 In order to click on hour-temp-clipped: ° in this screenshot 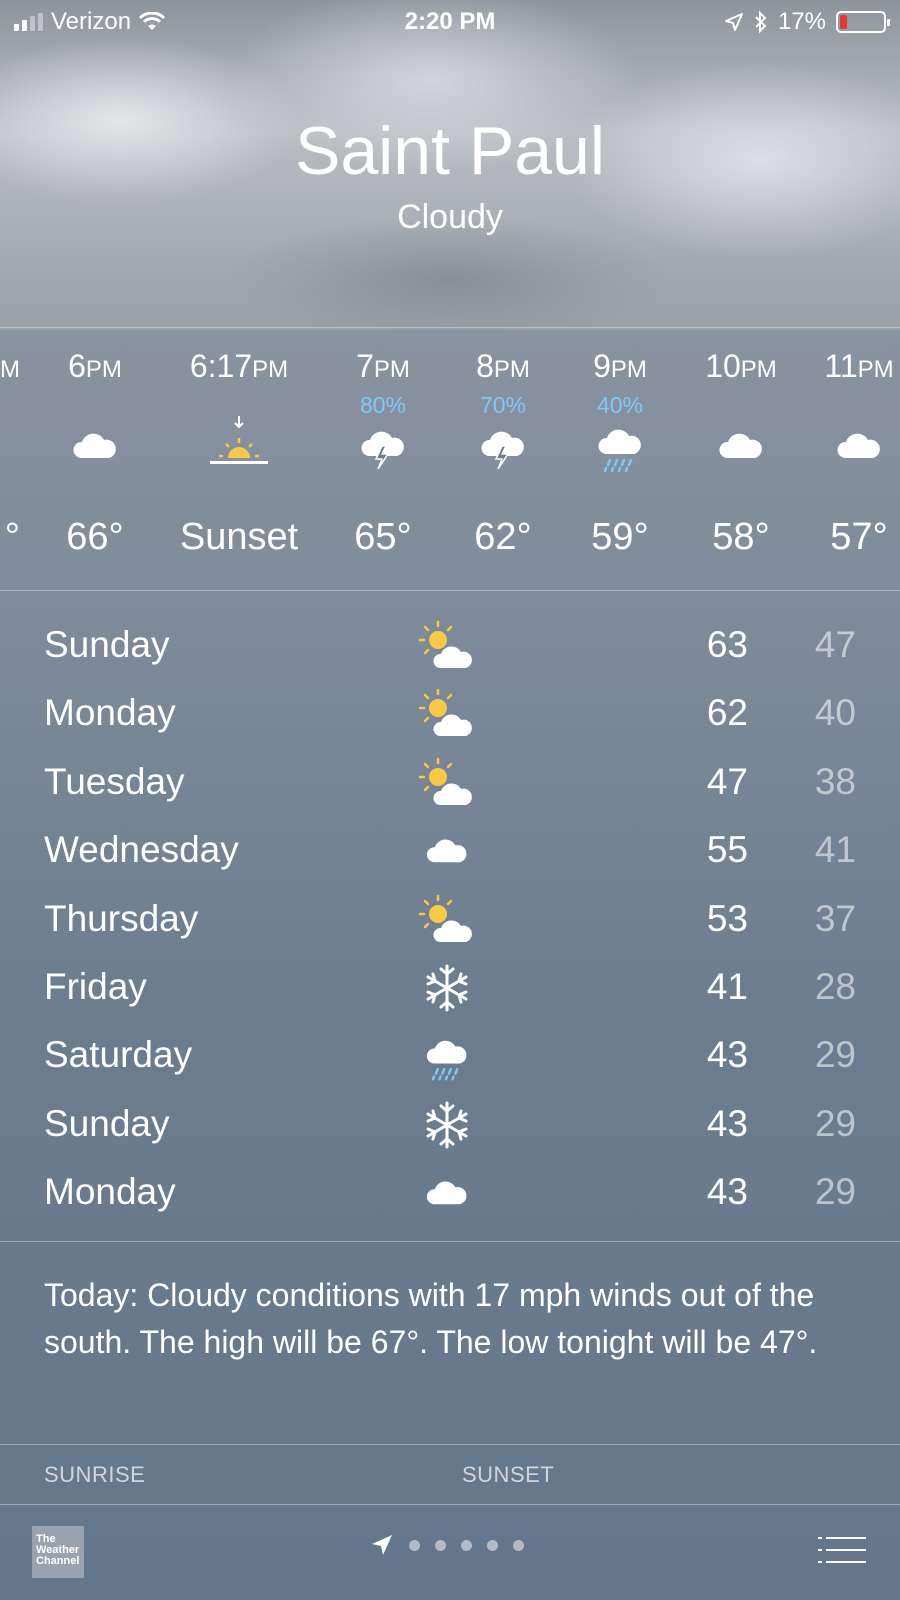, I will do `click(12, 537)`.